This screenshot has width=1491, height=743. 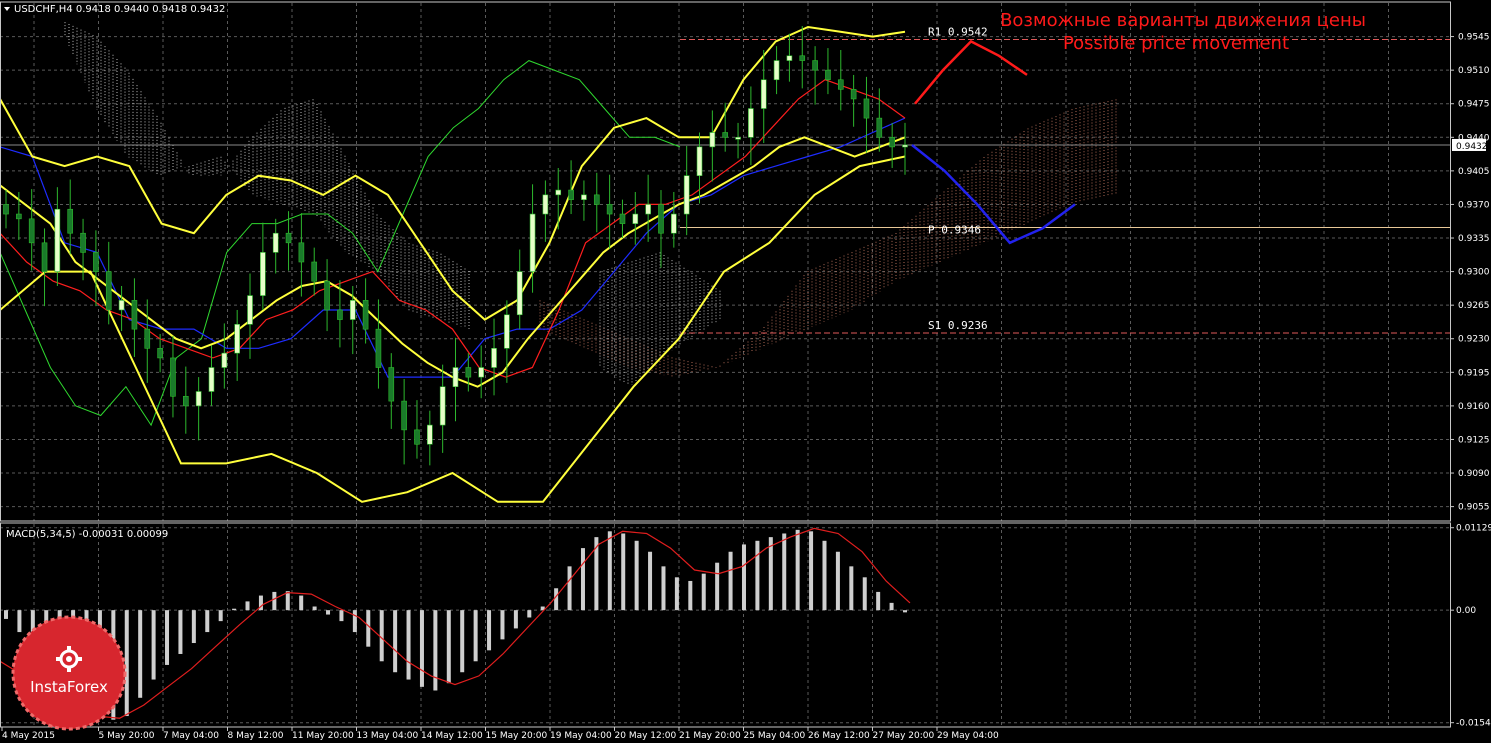 I want to click on macd-y-tick-label: 0.01129, so click(x=1473, y=529).